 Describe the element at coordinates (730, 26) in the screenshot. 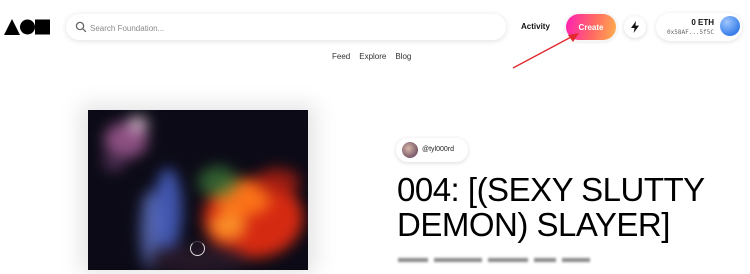

I see `wallet-avatar` at that location.